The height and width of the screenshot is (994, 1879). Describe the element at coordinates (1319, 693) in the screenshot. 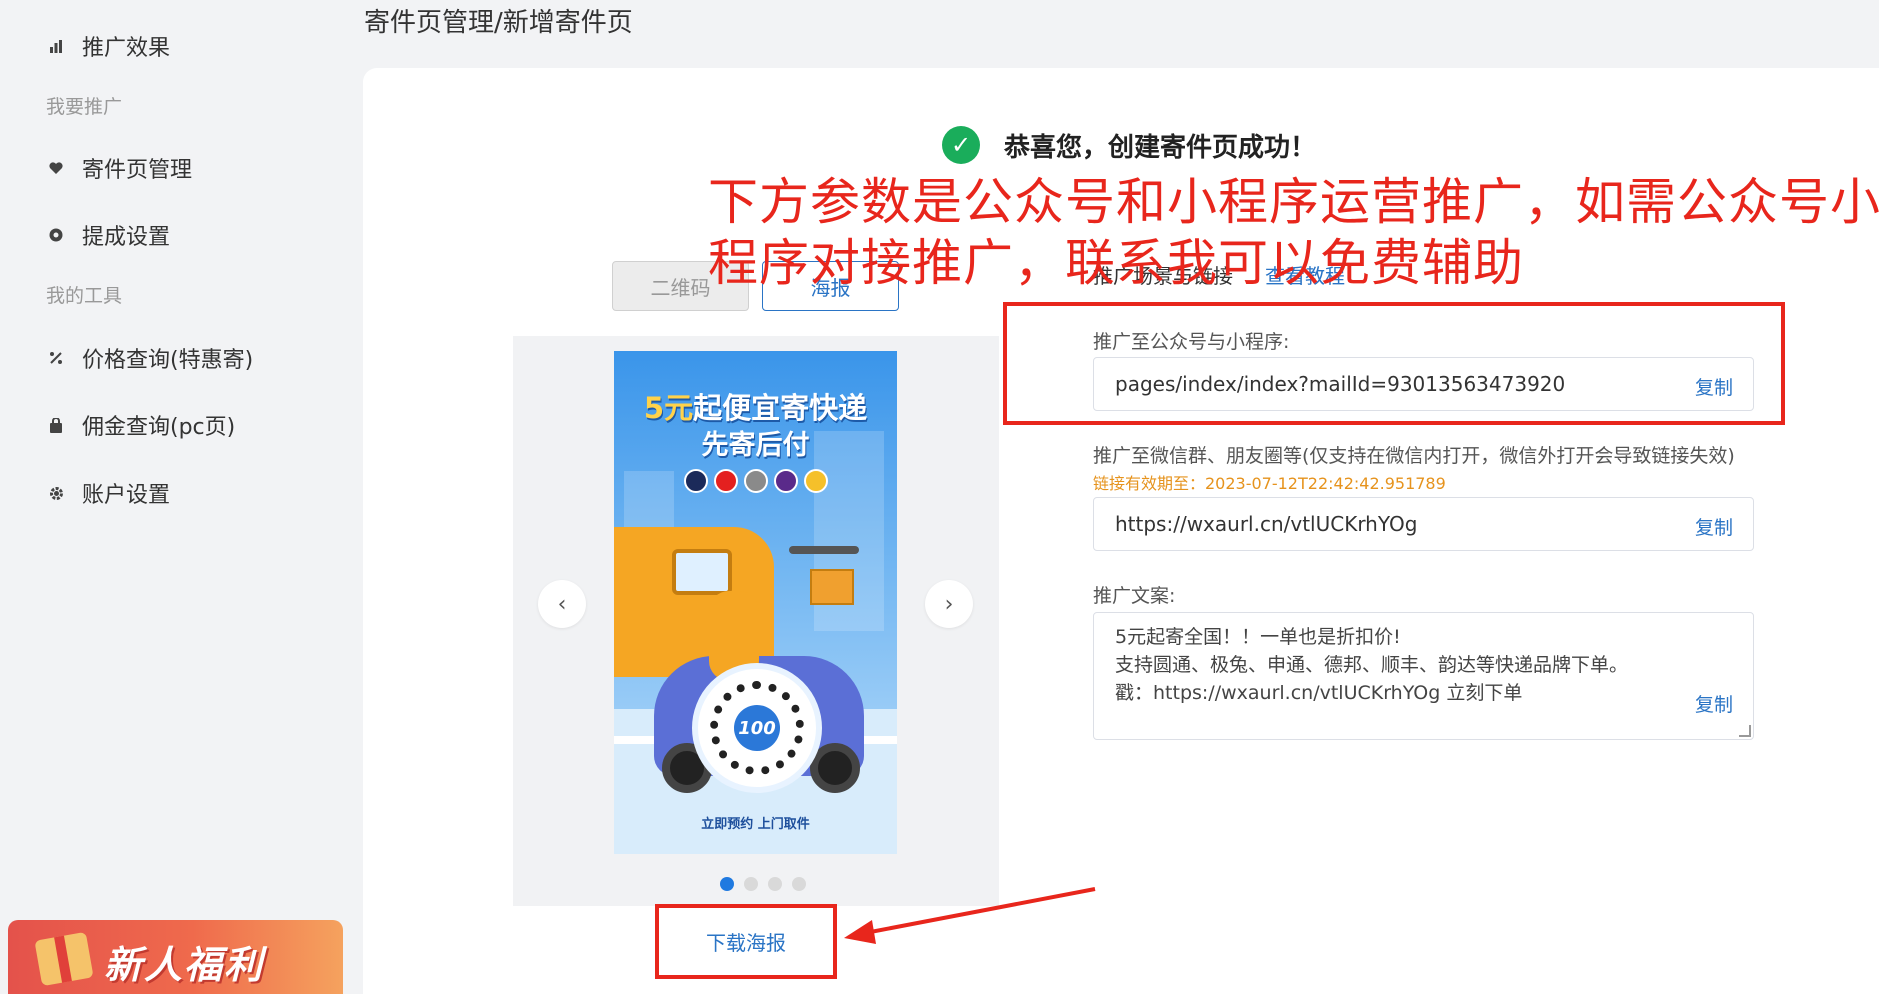

I see `copywriting-line: 戳：https://wxaurl.cn/vtlUCKrhYOg 立刻下单` at that location.